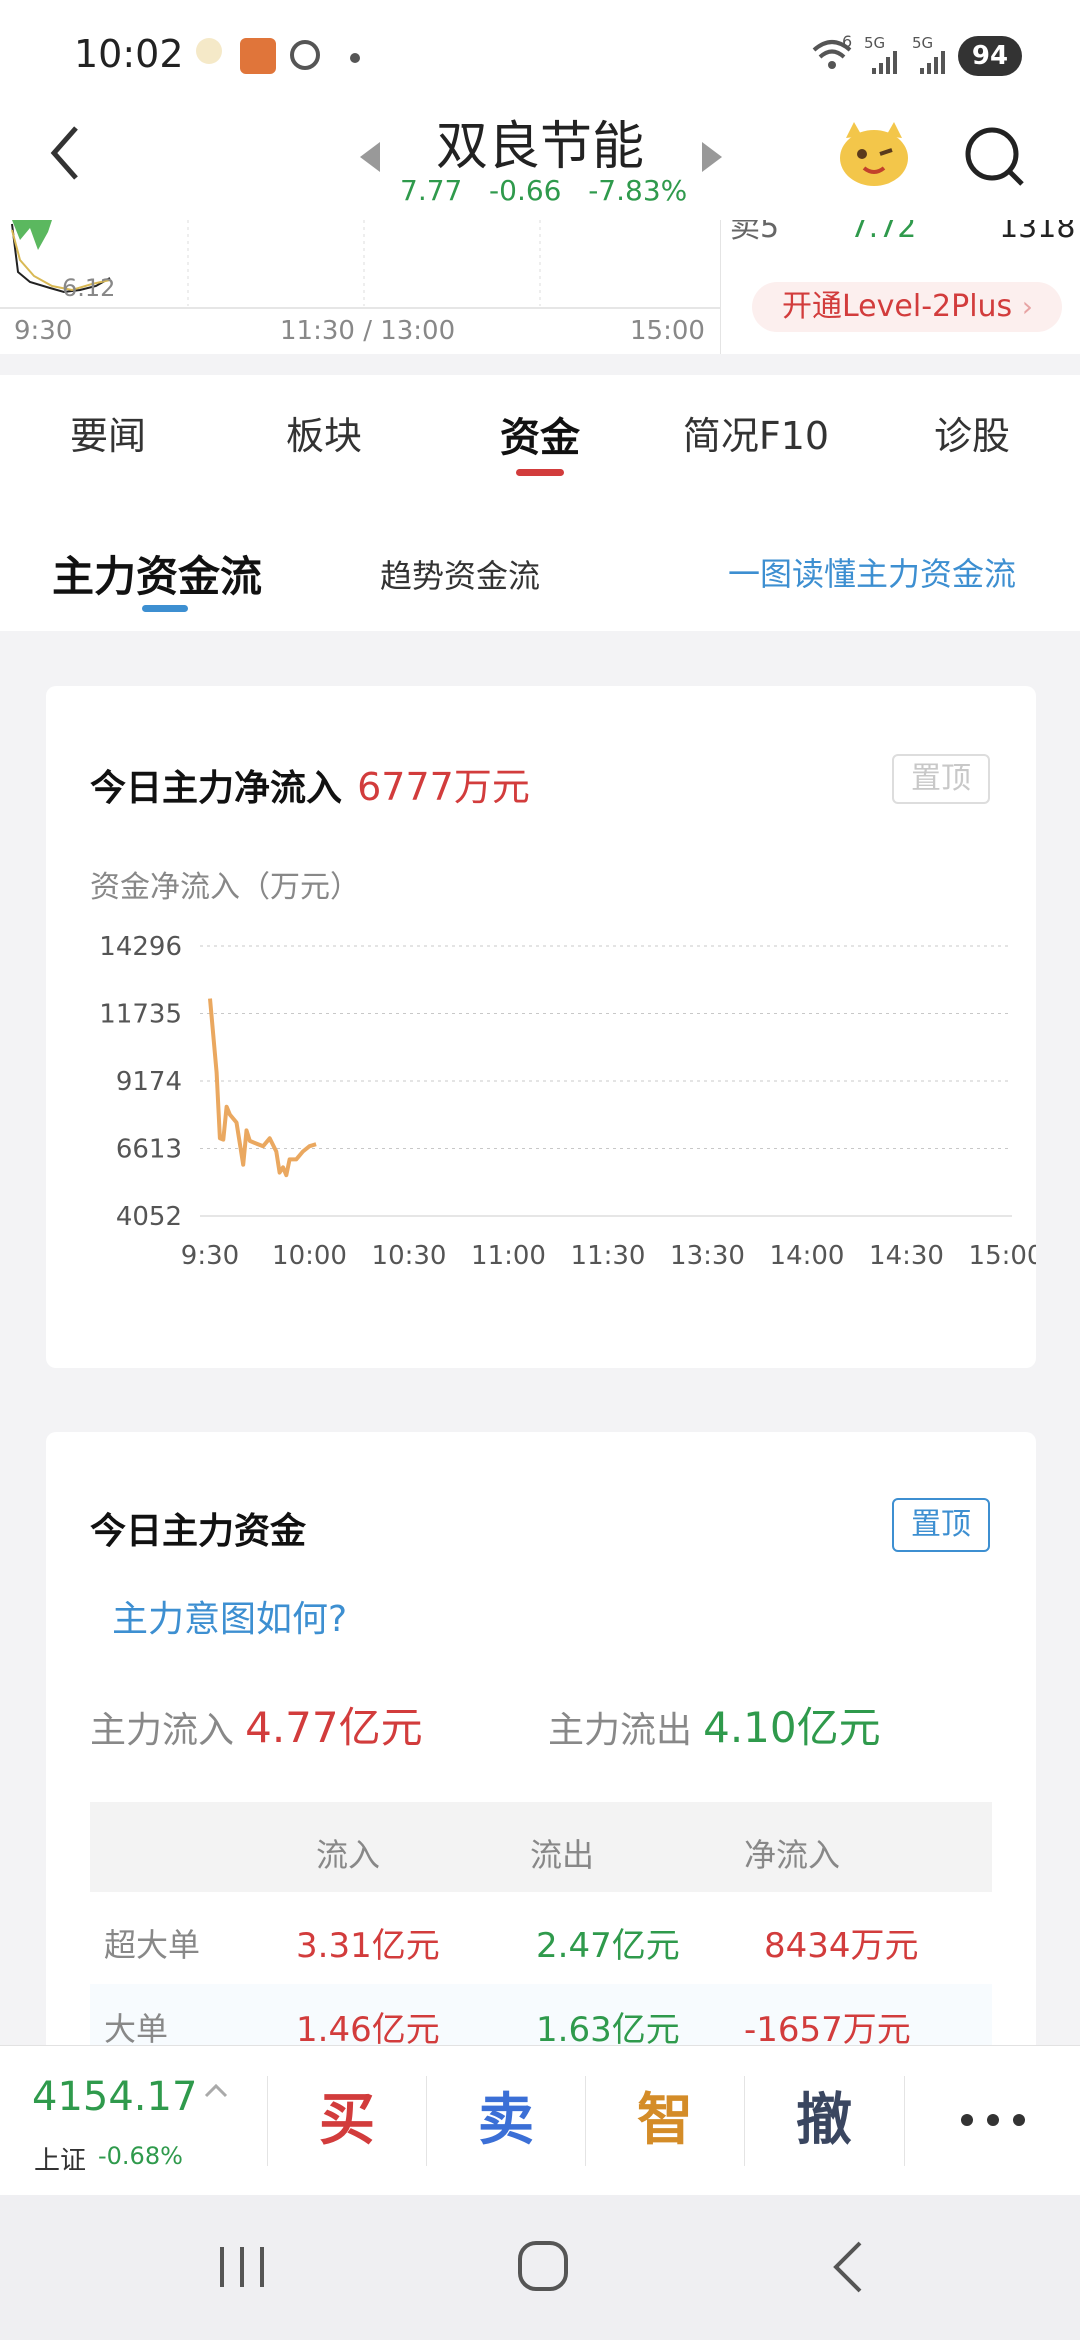  I want to click on row-net: 8434万元, so click(841, 1946).